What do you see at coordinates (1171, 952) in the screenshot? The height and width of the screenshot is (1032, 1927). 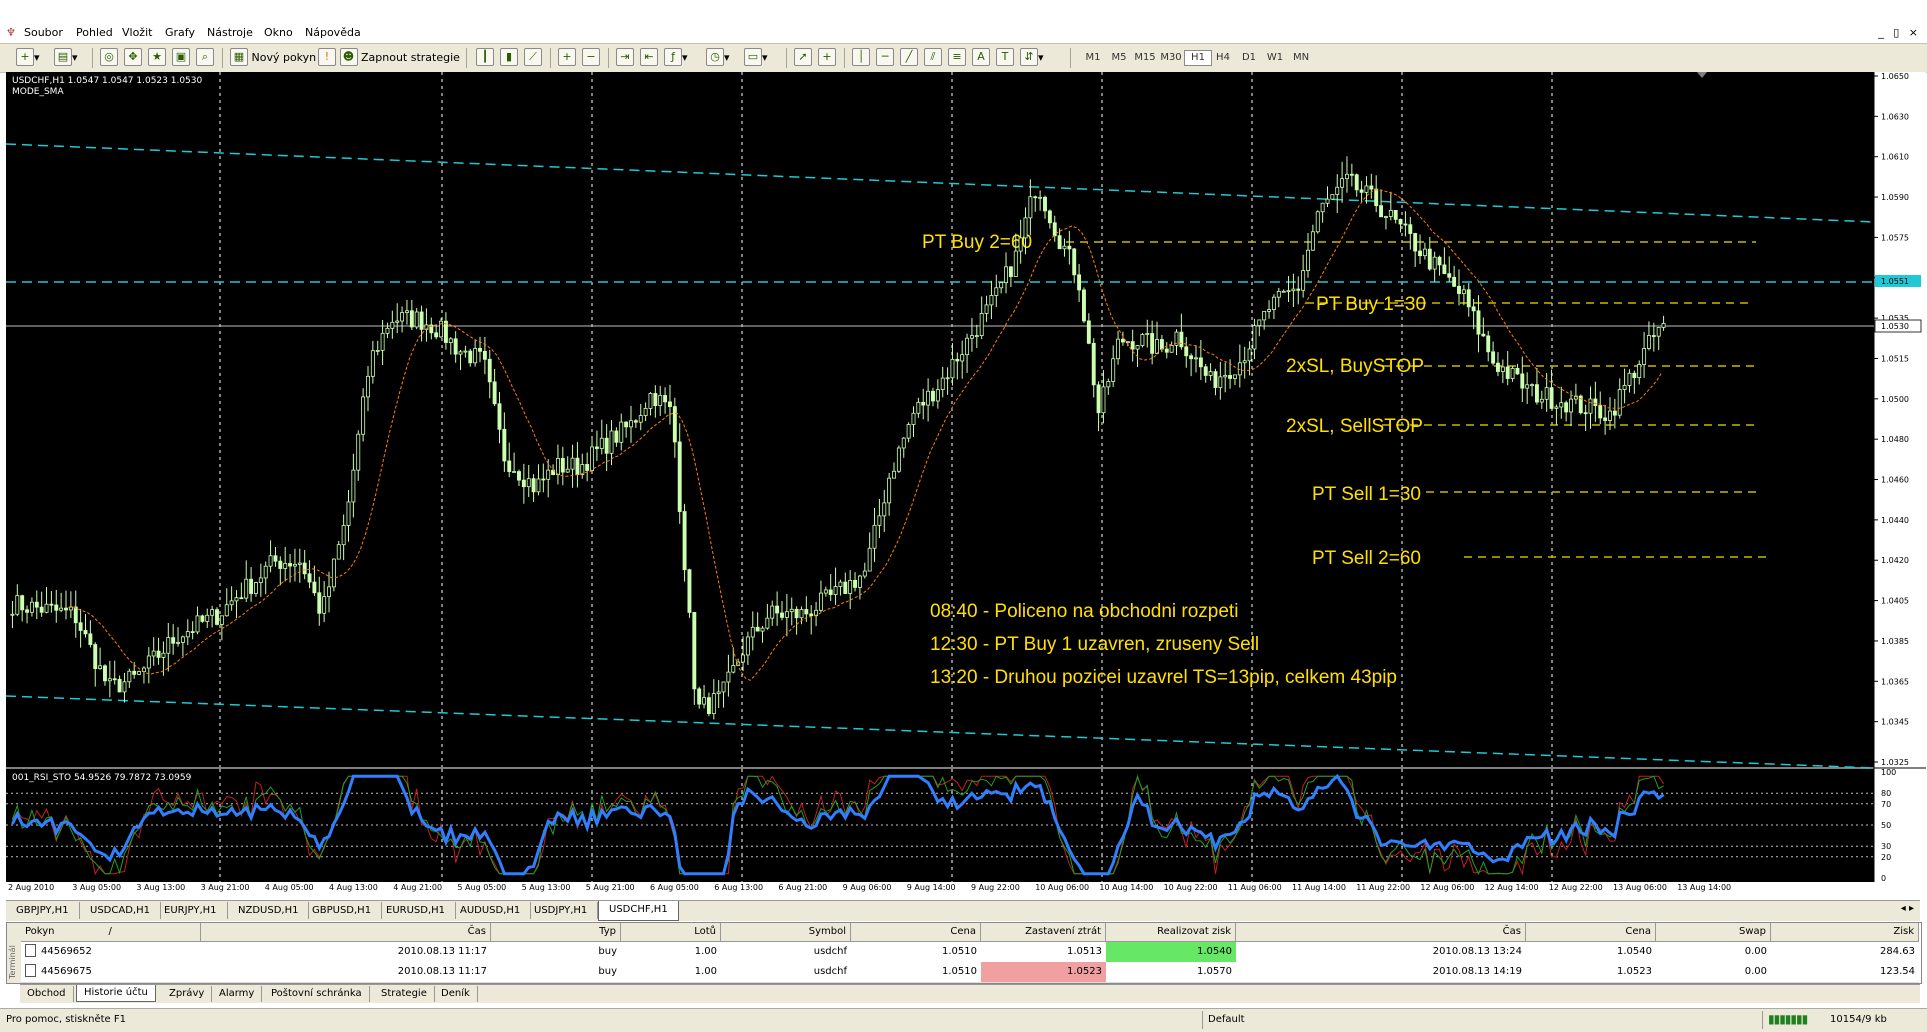 I see `take-profit-cell: 1.0540` at bounding box center [1171, 952].